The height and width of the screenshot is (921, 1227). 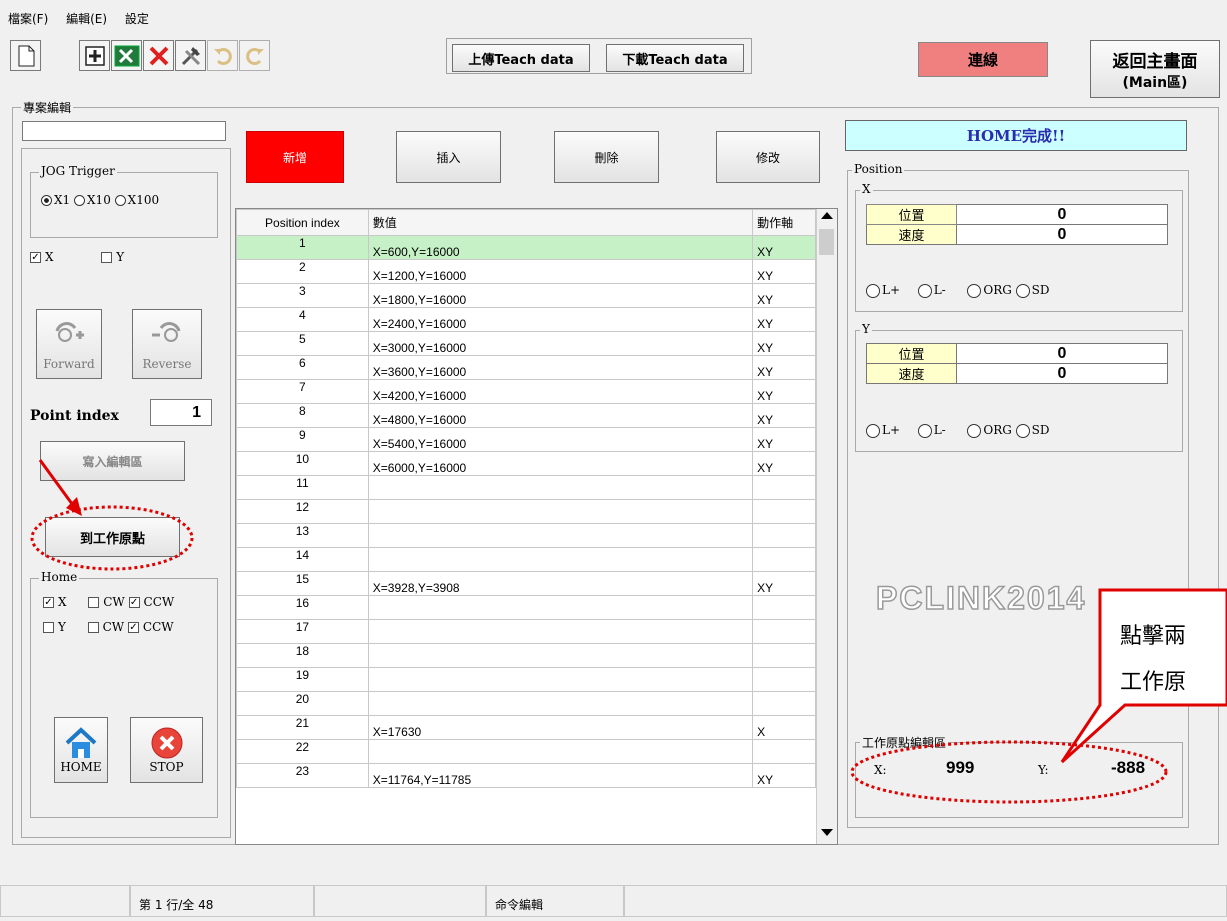 What do you see at coordinates (302, 607) in the screenshot?
I see `row-index-cell: 16` at bounding box center [302, 607].